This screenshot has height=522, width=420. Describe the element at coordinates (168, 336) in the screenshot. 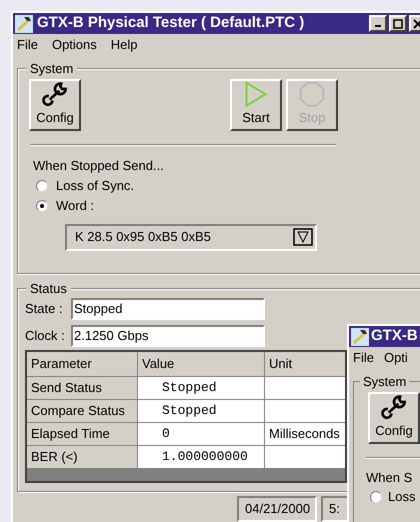

I see `readout-field: 2.1250 Gbps` at that location.